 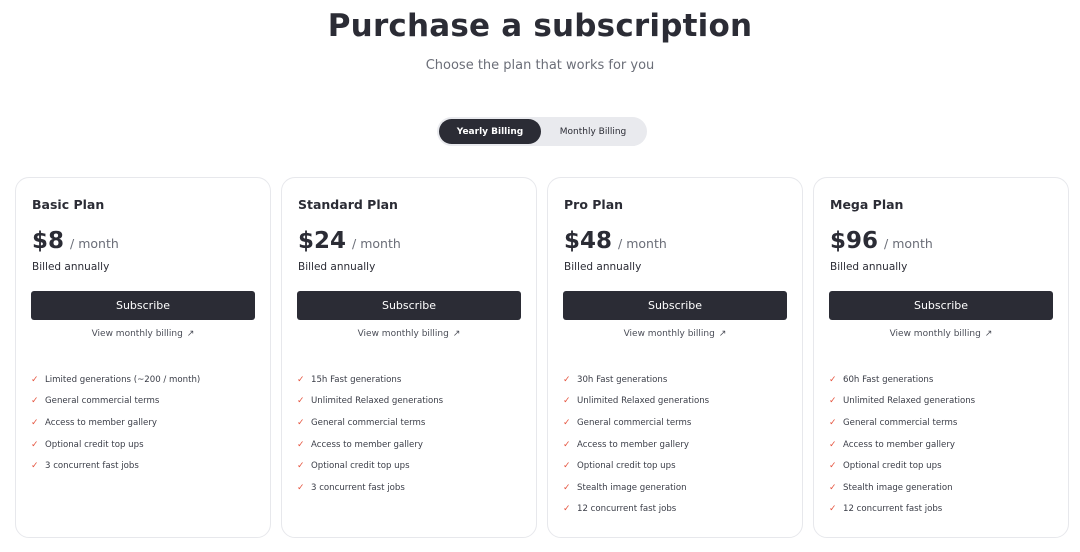 I want to click on plan-price: $24, so click(x=322, y=241).